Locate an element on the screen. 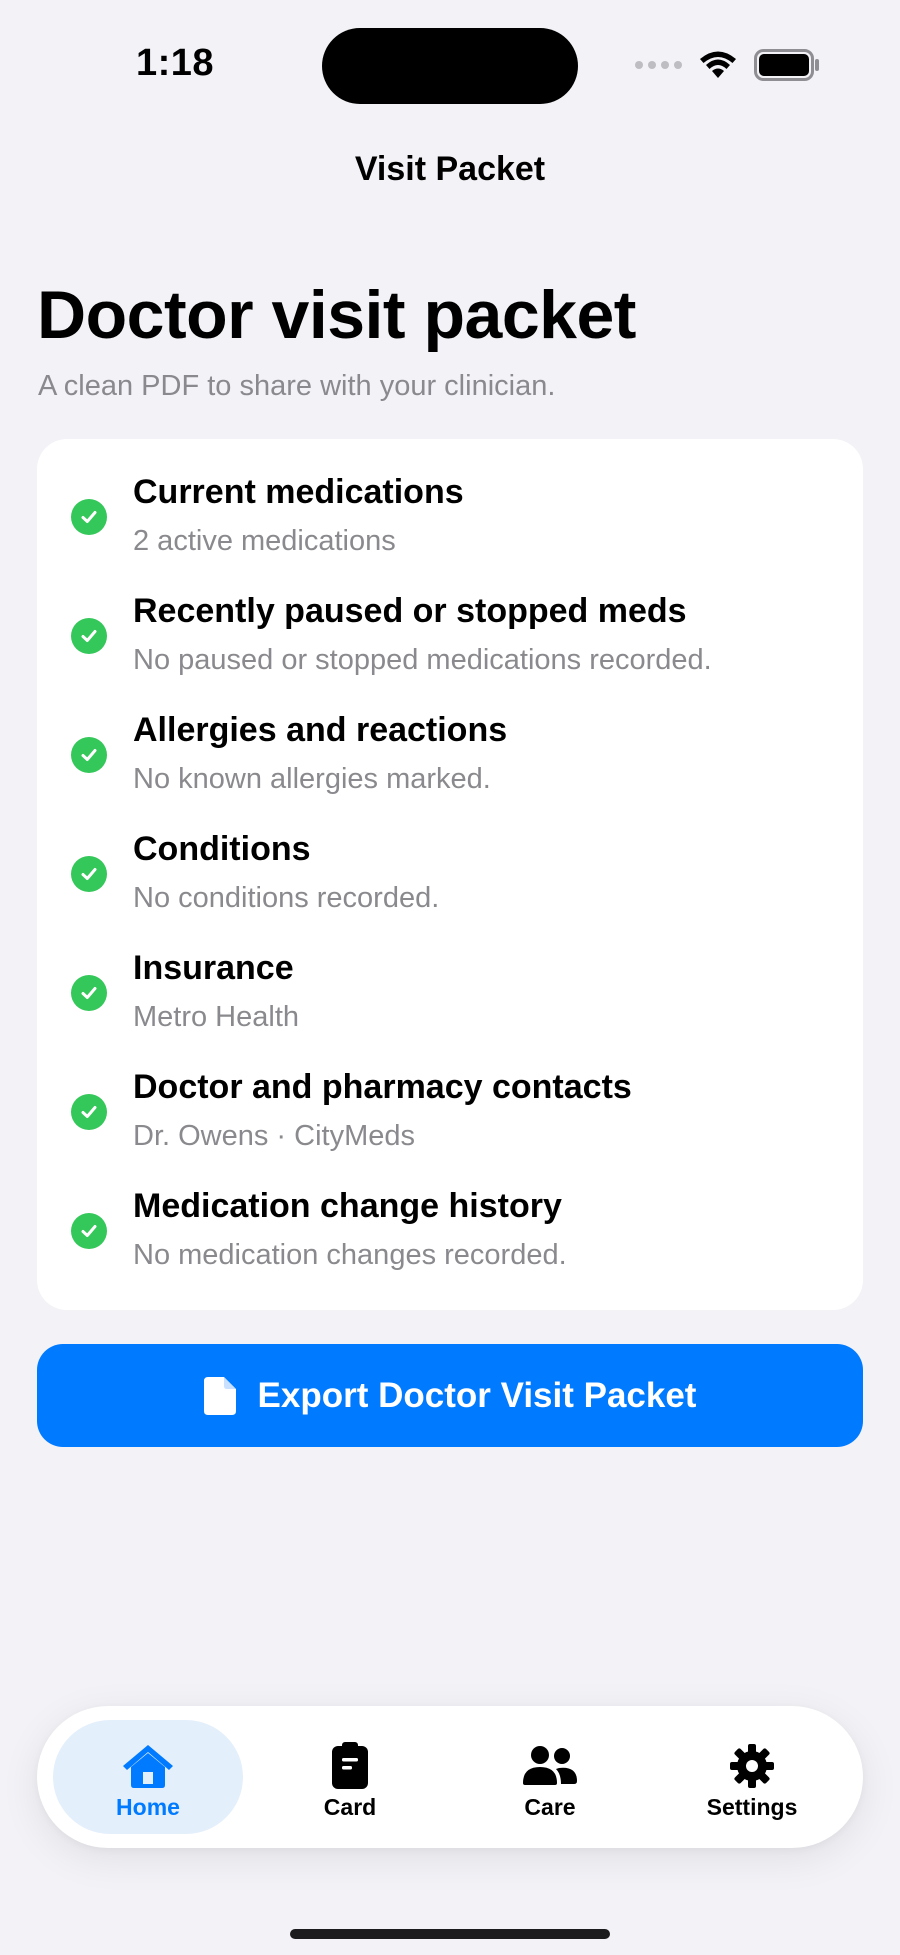  packet-item-title: Medication change history is located at coordinates (347, 1206).